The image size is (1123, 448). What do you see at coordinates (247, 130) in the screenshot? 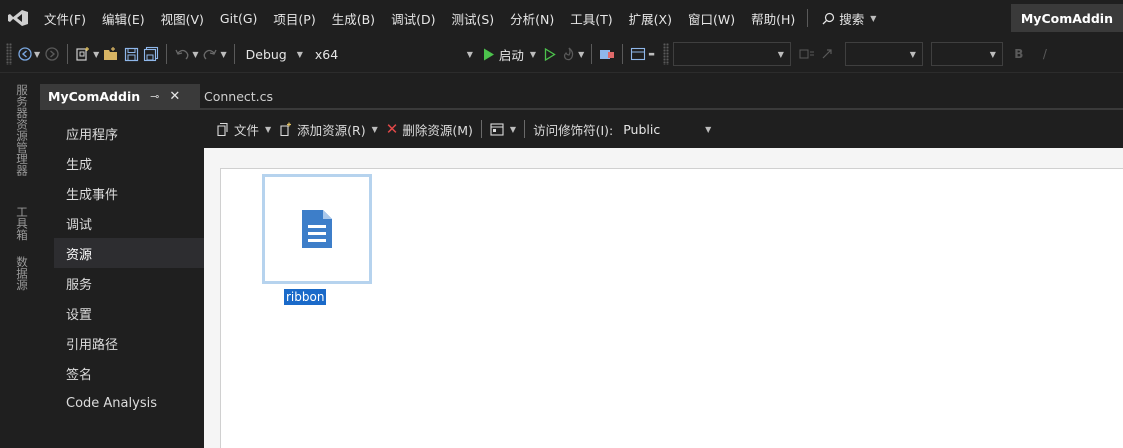
I see `file-label: 文件` at bounding box center [247, 130].